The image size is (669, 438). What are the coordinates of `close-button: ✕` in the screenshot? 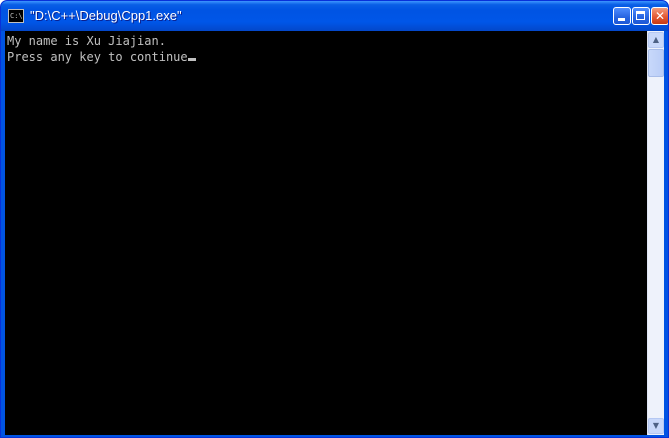 It's located at (659, 16).